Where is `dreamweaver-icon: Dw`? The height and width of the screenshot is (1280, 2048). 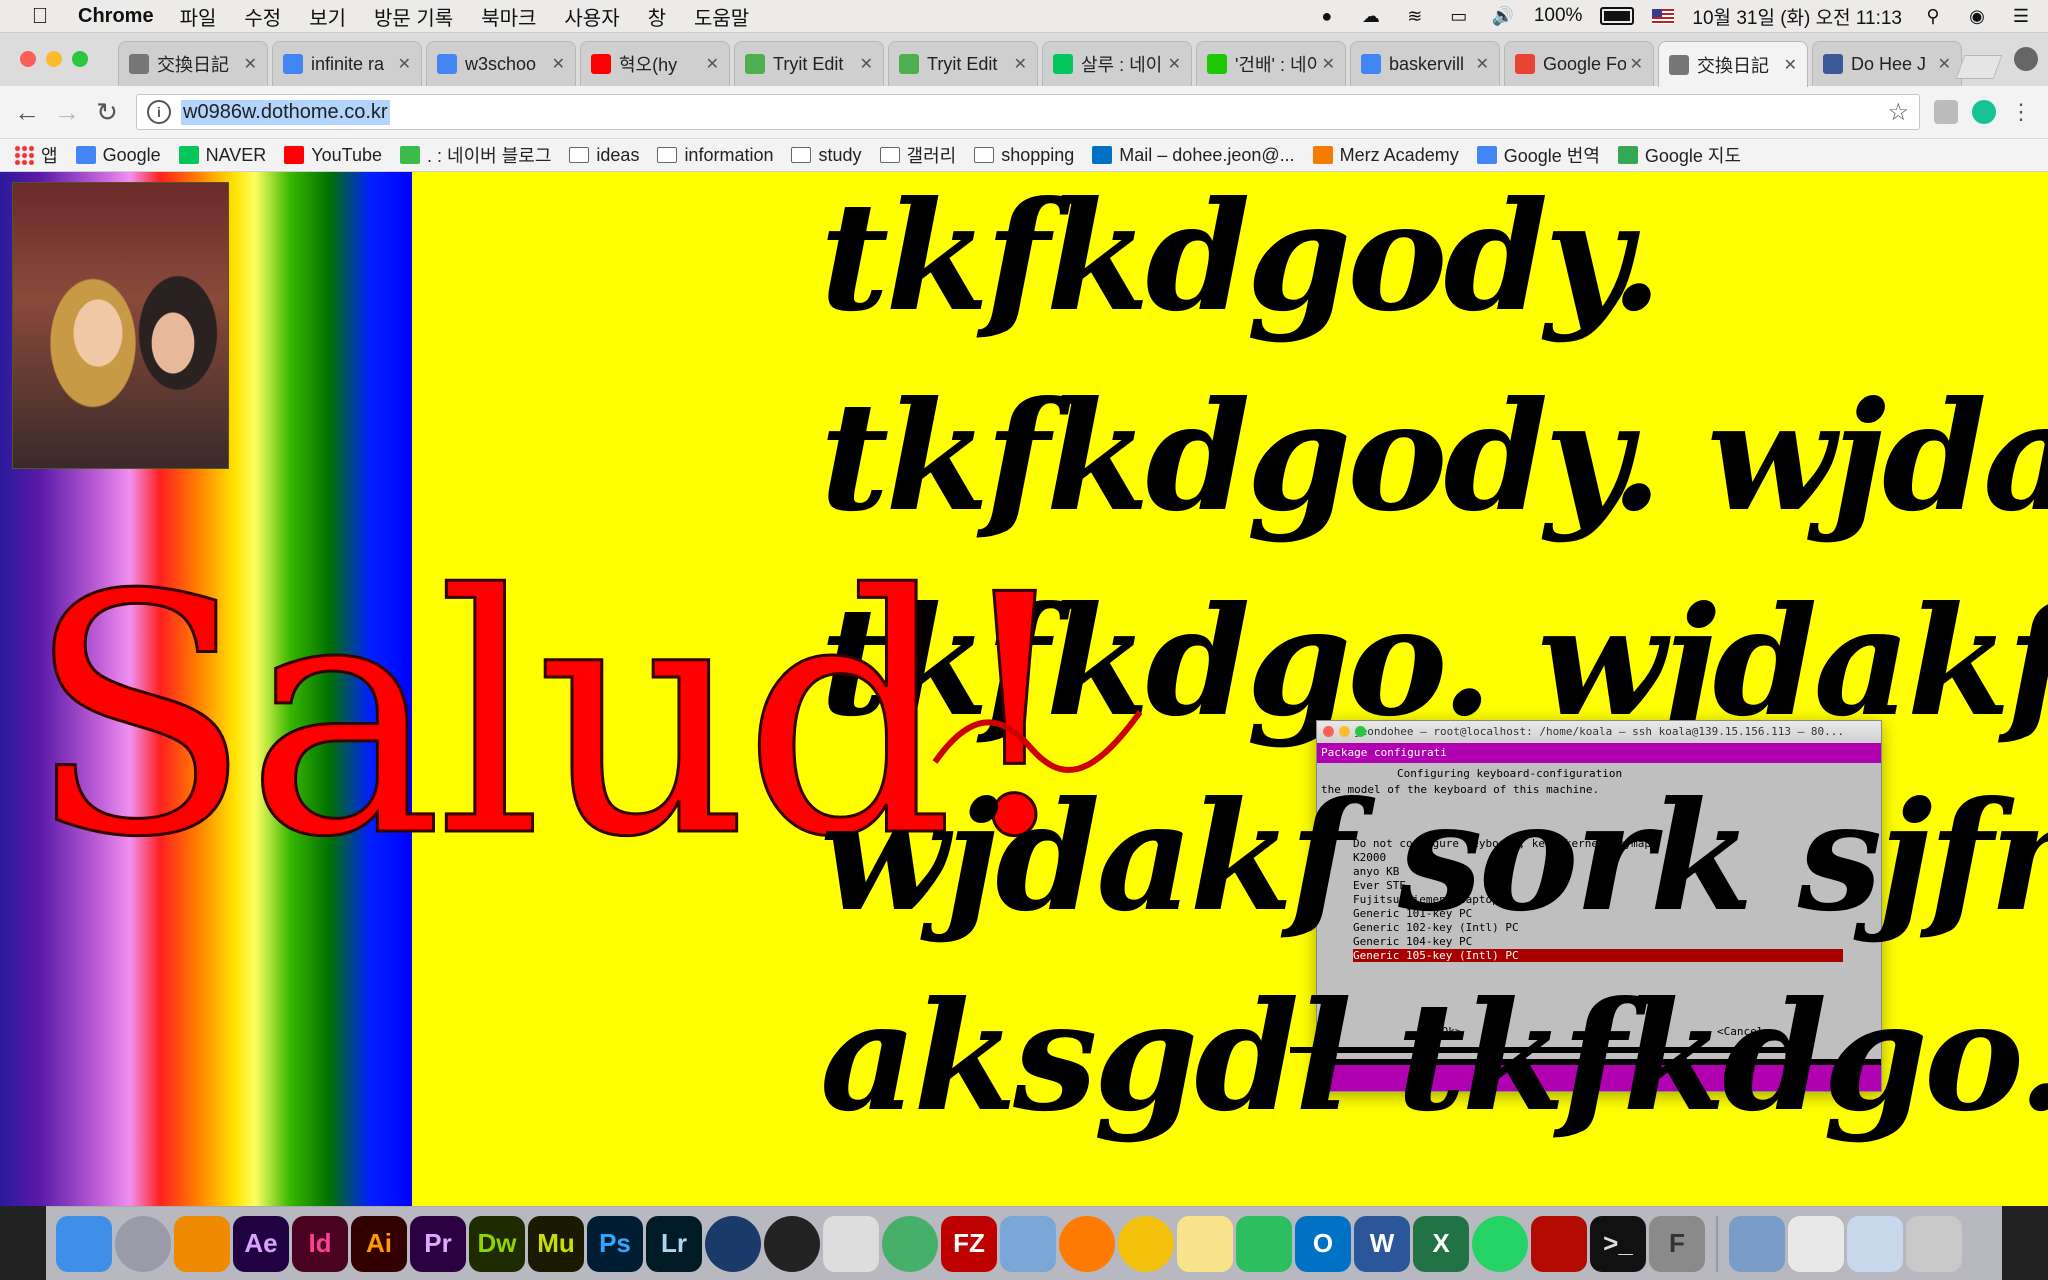 dreamweaver-icon: Dw is located at coordinates (497, 1243).